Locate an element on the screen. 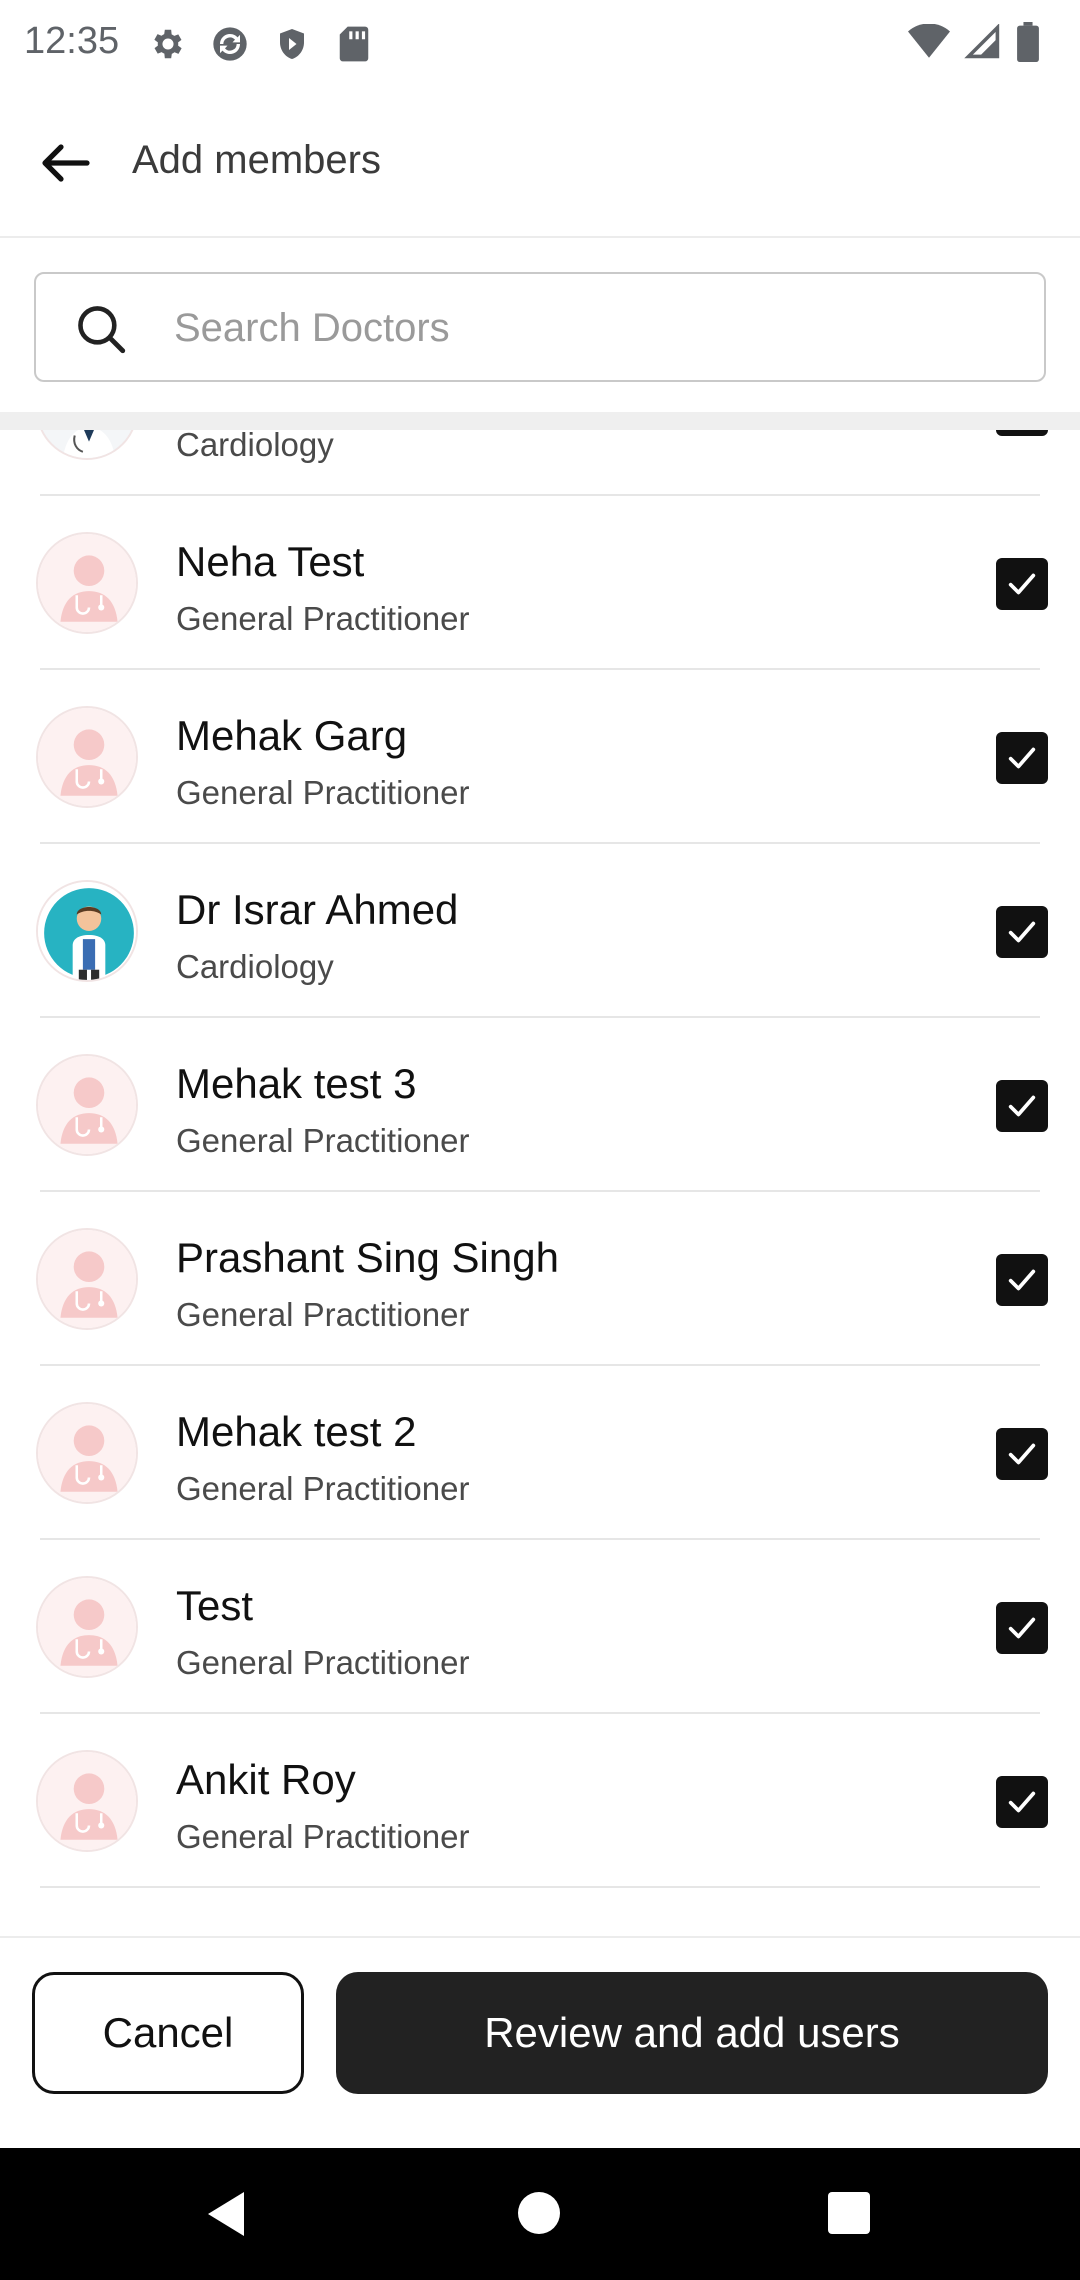  doctor-name: Mehak Garg is located at coordinates (292, 735).